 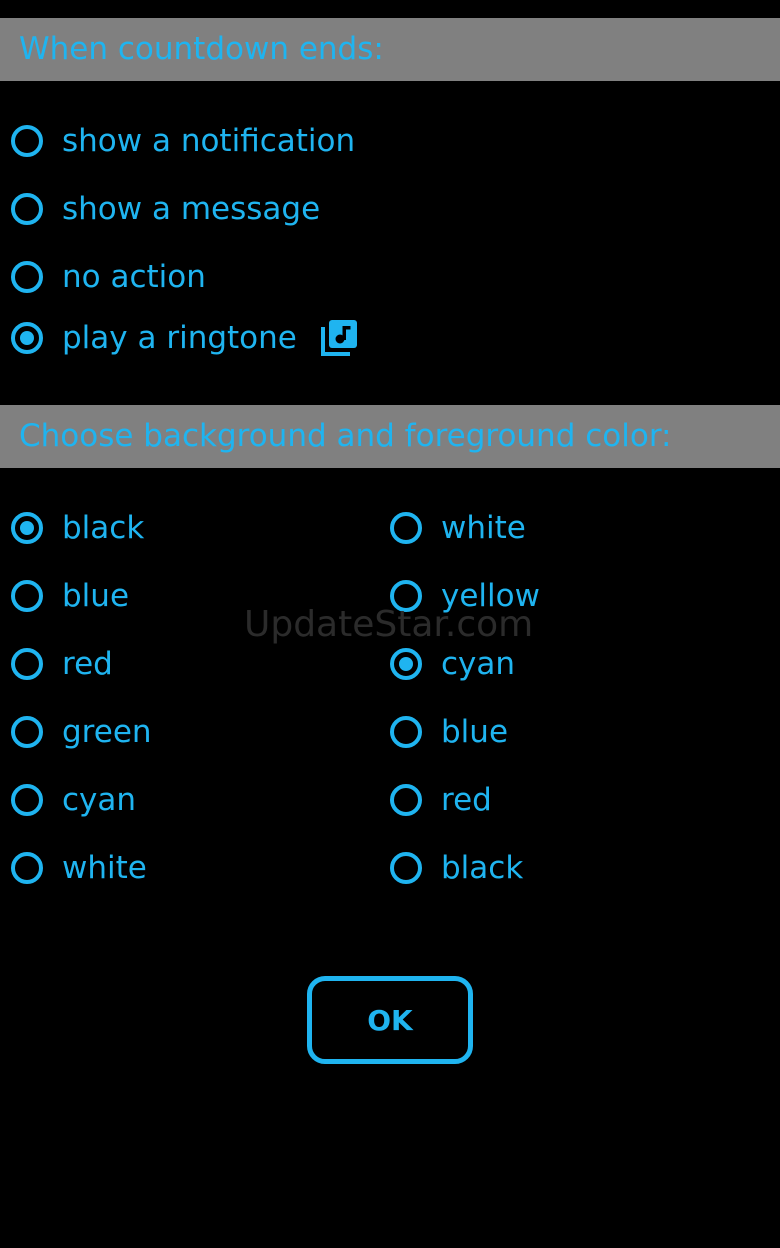 I want to click on fg-option-cyan: cyan, so click(x=452, y=664).